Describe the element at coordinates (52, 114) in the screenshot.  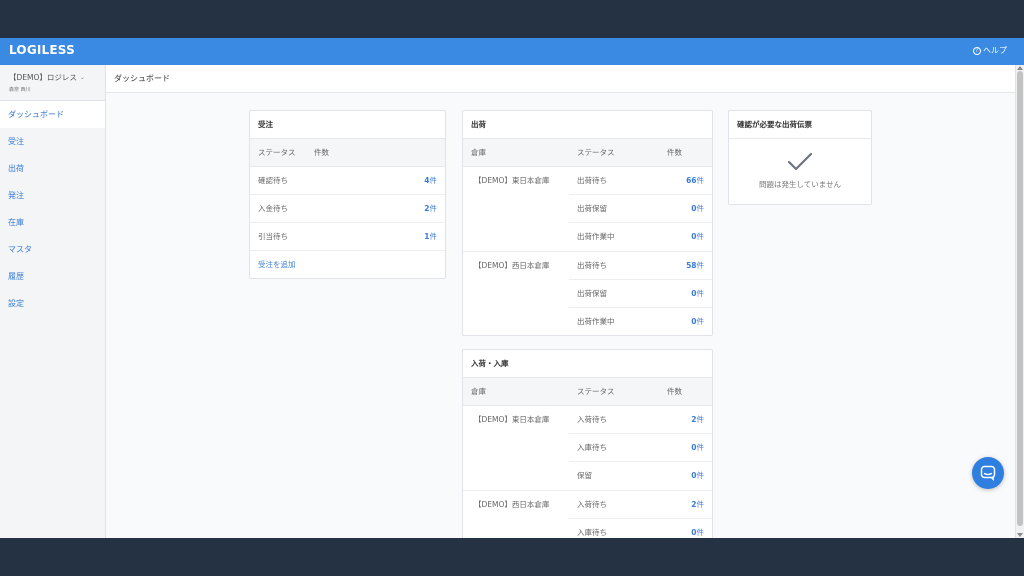
I see `sidebar-item-dashboard: ダッシュボード` at that location.